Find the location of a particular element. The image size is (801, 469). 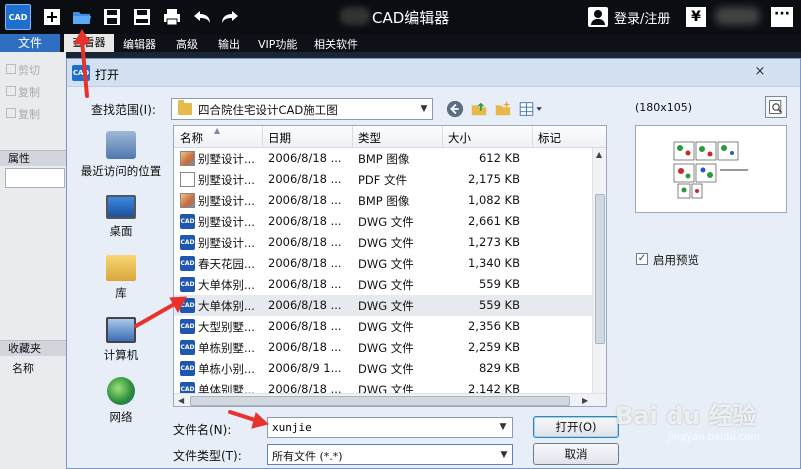

table-row: CAD 春天花园... 2006/8/18 ... DWG 文件 1,340 KB is located at coordinates (383, 263).